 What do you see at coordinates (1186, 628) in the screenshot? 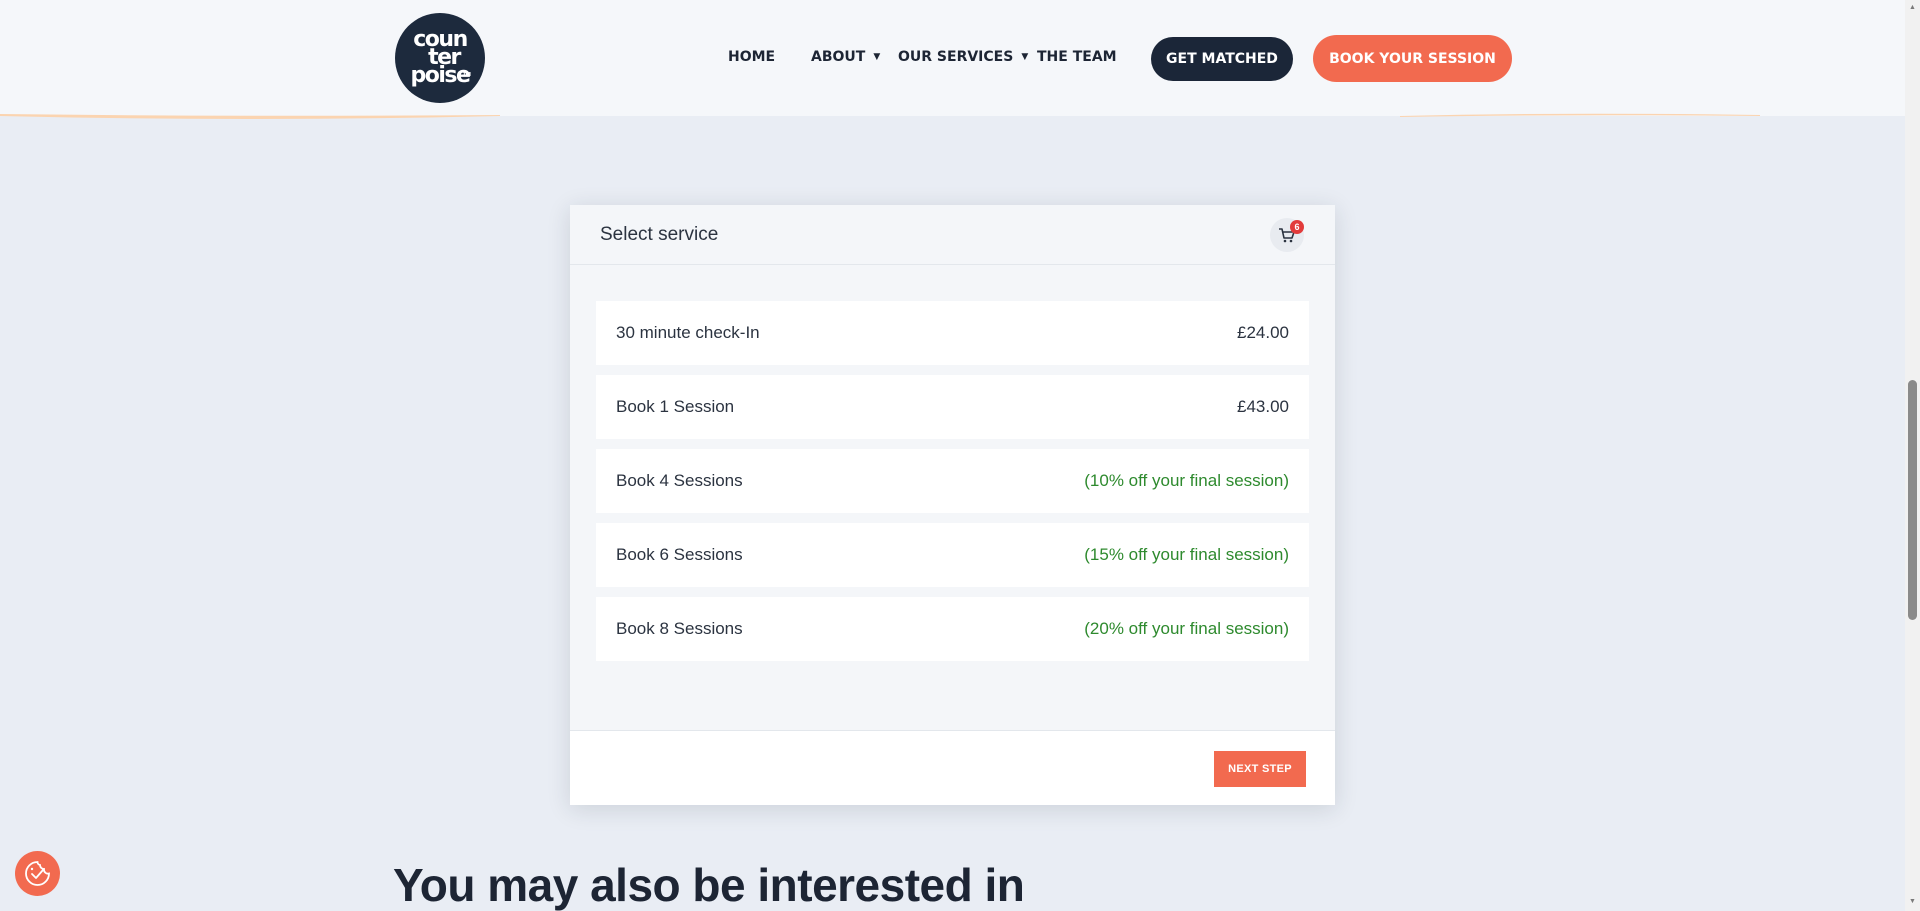
I see `service-discount: (20% off your final session)` at bounding box center [1186, 628].